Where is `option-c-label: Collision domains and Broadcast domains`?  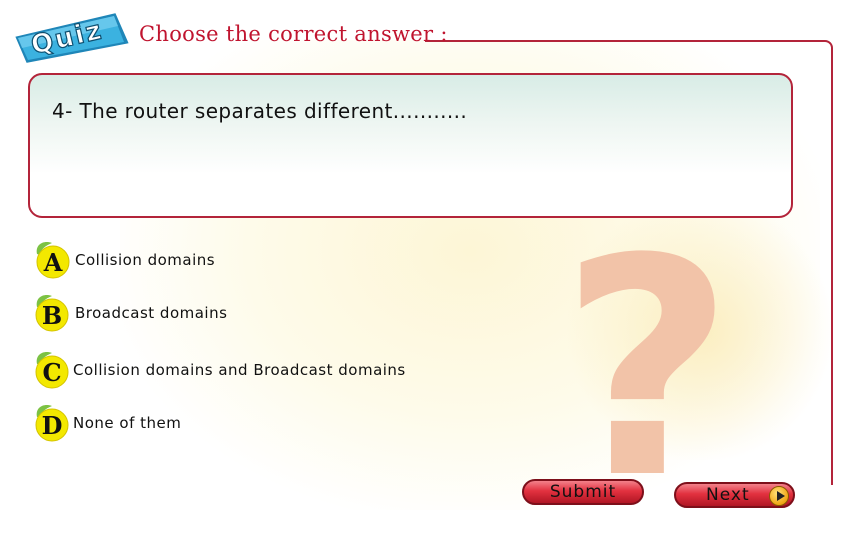
option-c-label: Collision domains and Broadcast domains is located at coordinates (239, 370).